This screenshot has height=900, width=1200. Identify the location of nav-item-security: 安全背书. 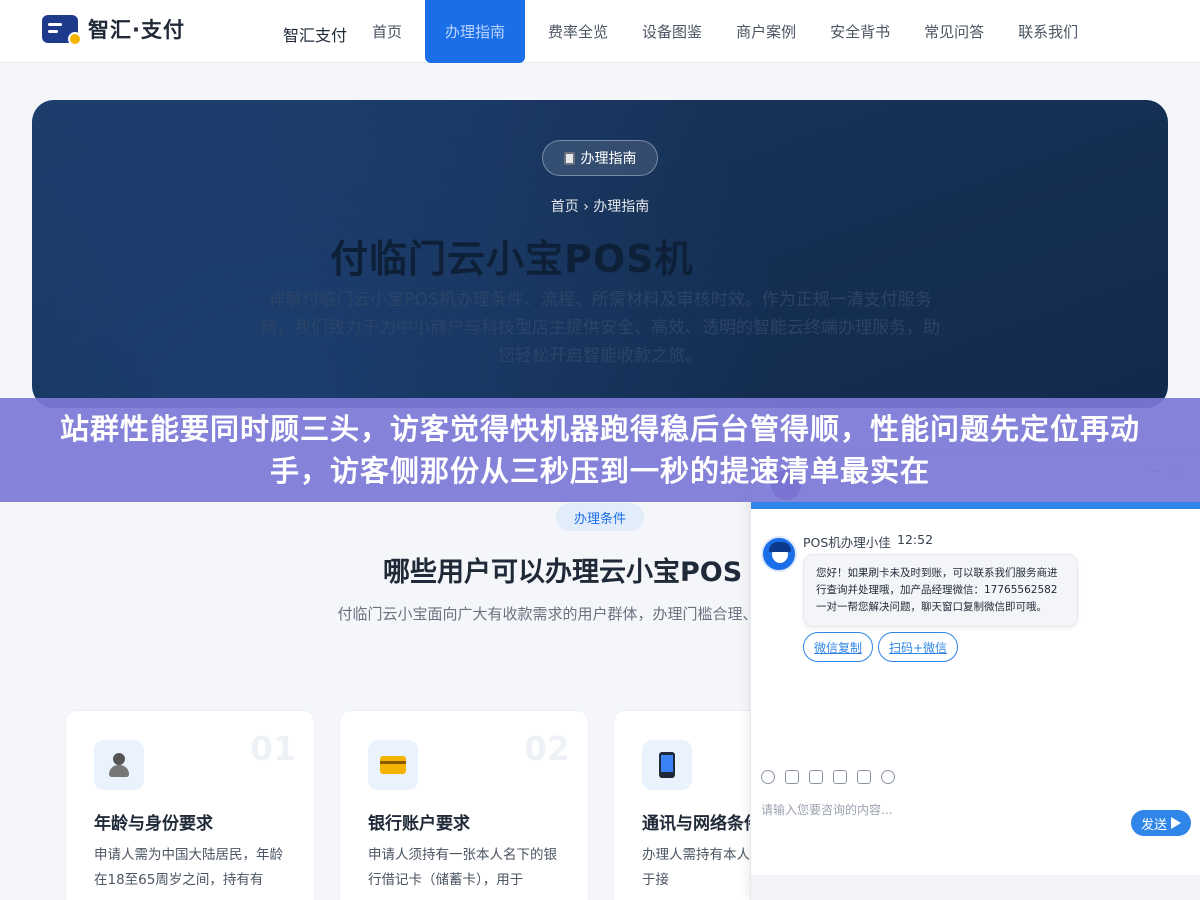
(860, 31).